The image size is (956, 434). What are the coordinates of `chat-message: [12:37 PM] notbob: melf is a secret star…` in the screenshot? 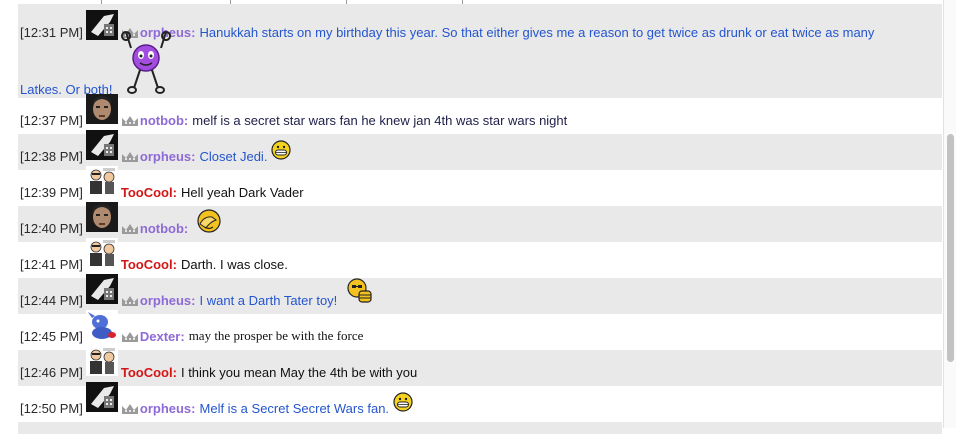 It's located at (480, 114).